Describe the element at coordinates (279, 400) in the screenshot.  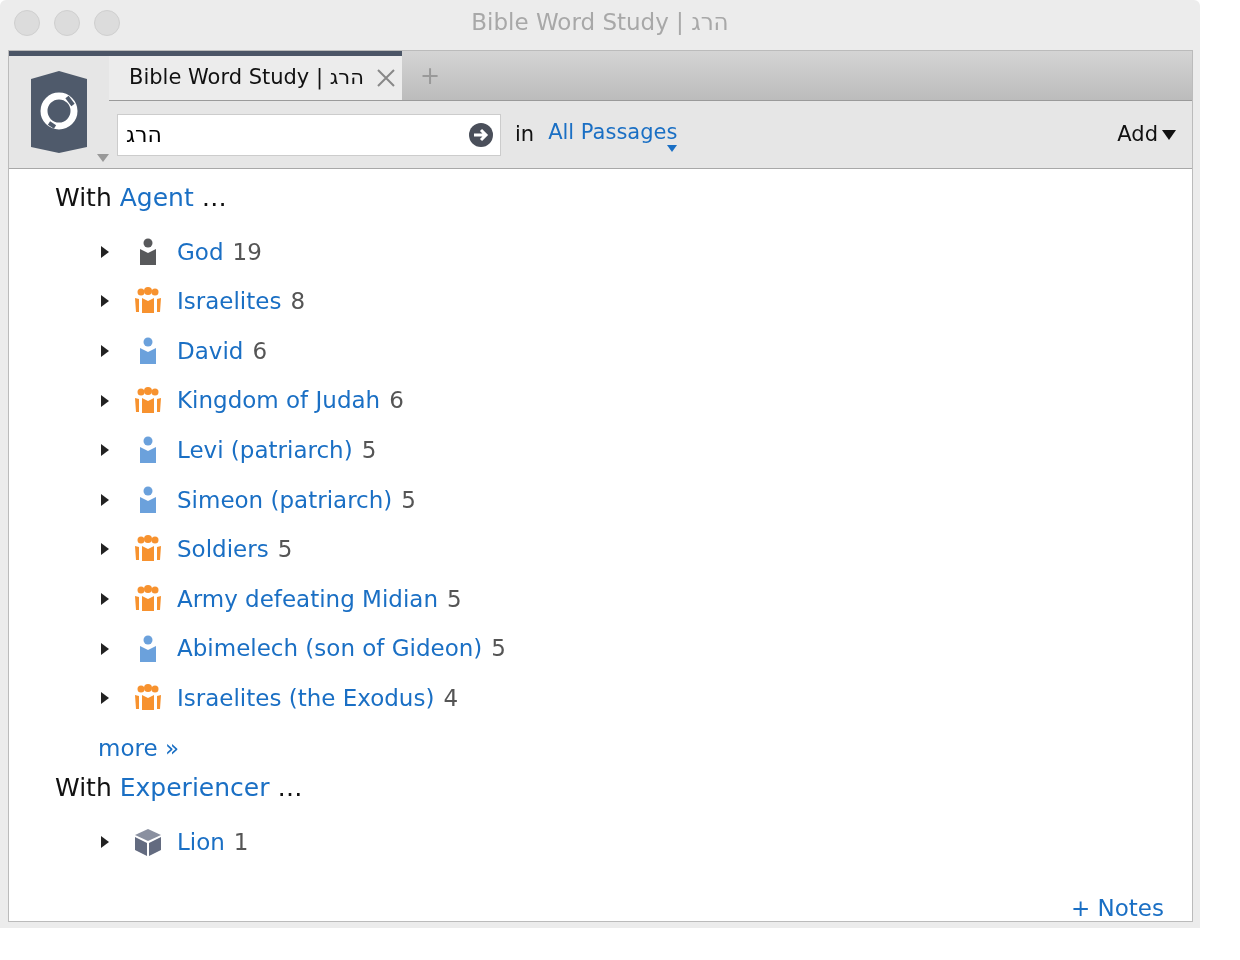
I see `entity-link: Kingdom of Judah` at that location.